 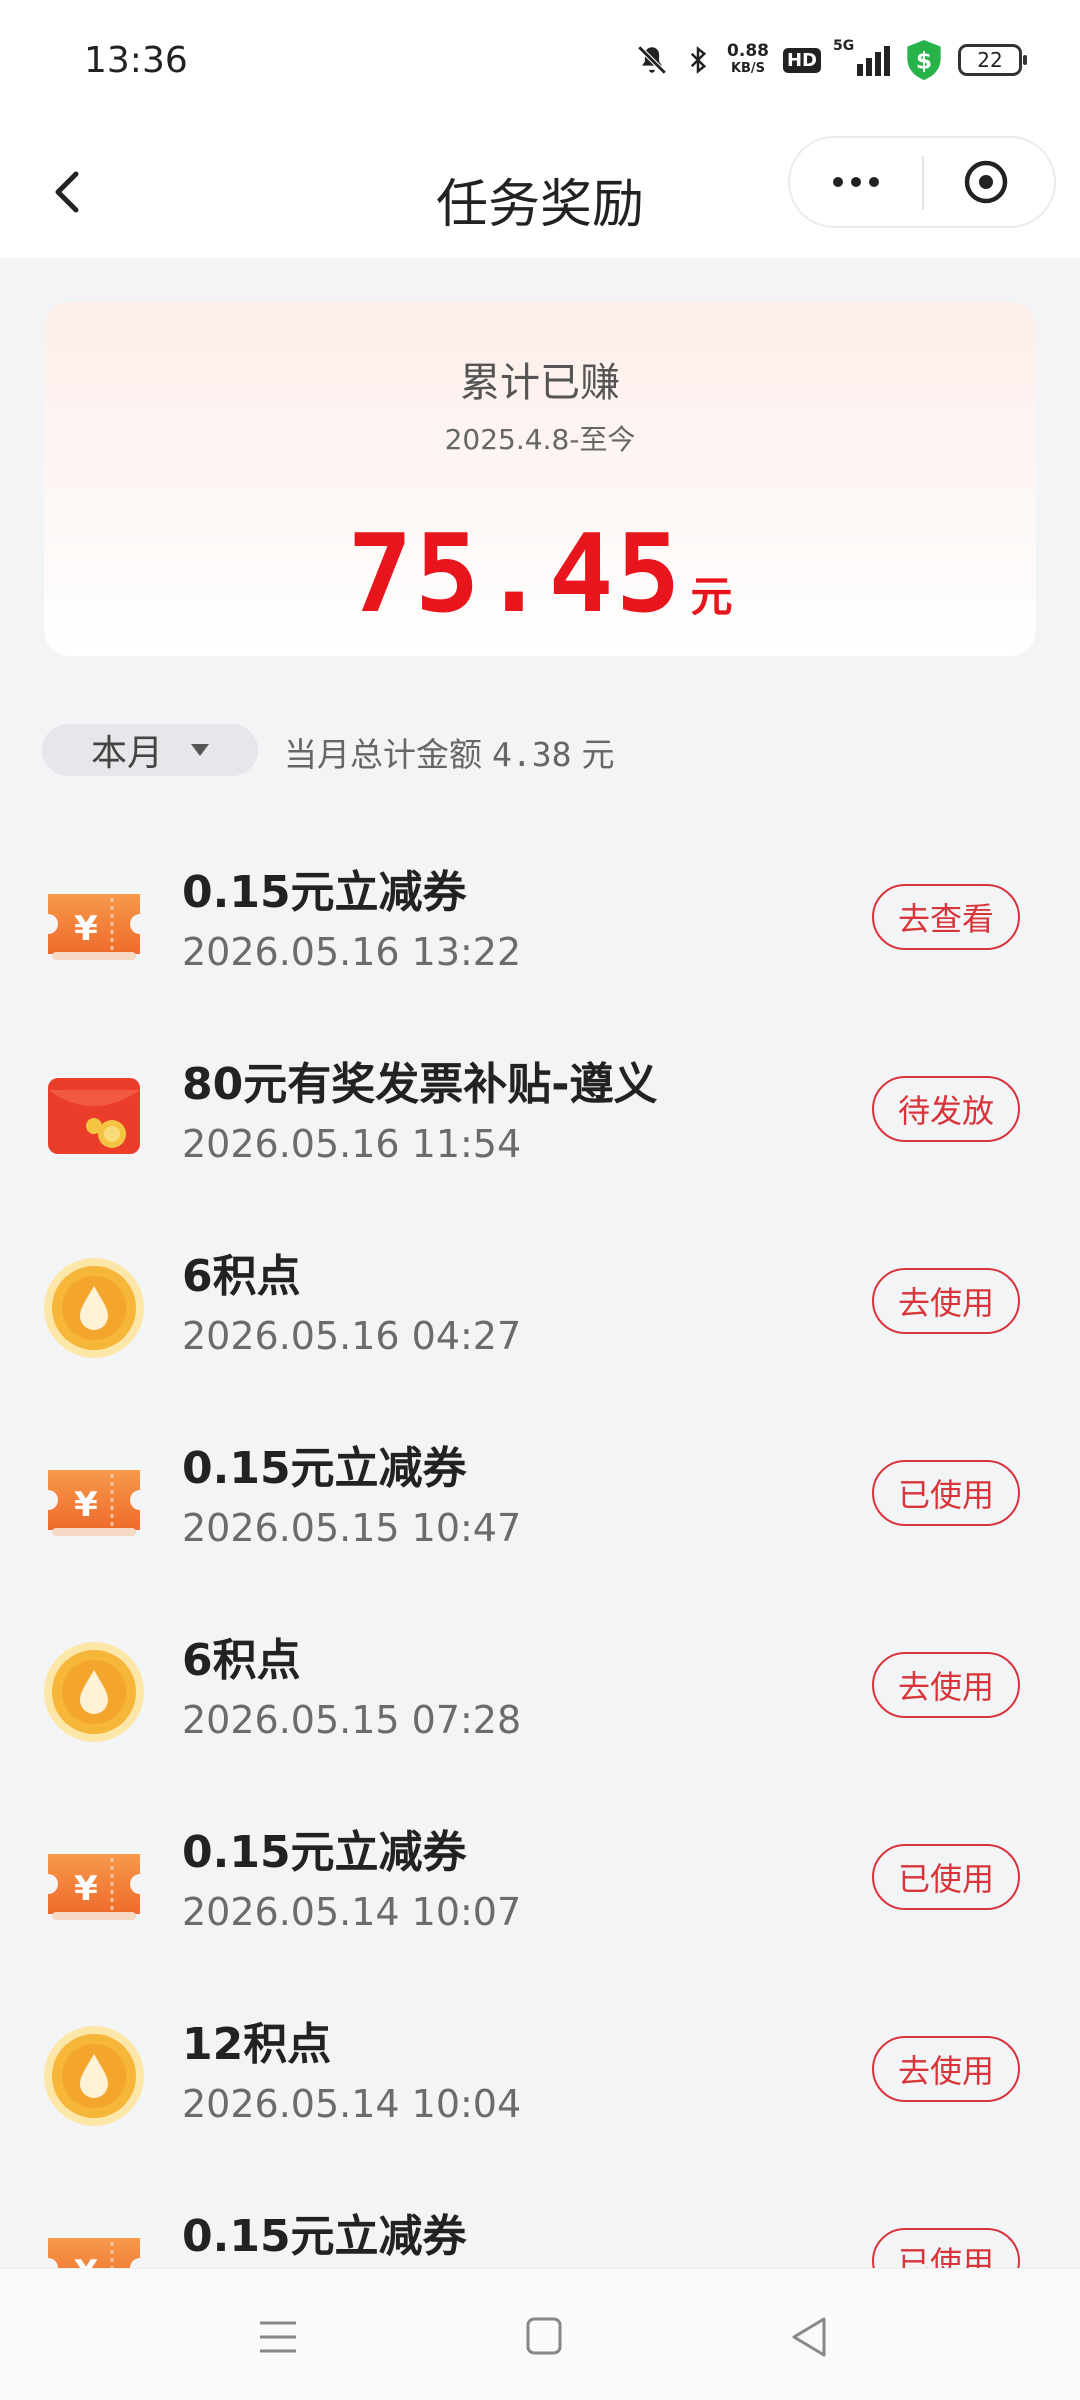 I want to click on reward-row: 80元有奖发票补贴-遵义 2026.05.16 11:54 待发放, so click(x=540, y=1118).